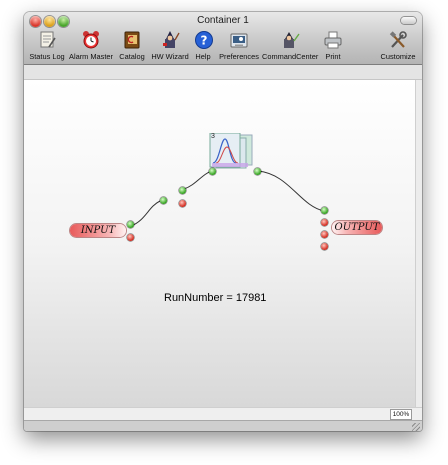 This screenshot has height=465, width=448. Describe the element at coordinates (91, 40) in the screenshot. I see `alarm-clock-icon` at that location.